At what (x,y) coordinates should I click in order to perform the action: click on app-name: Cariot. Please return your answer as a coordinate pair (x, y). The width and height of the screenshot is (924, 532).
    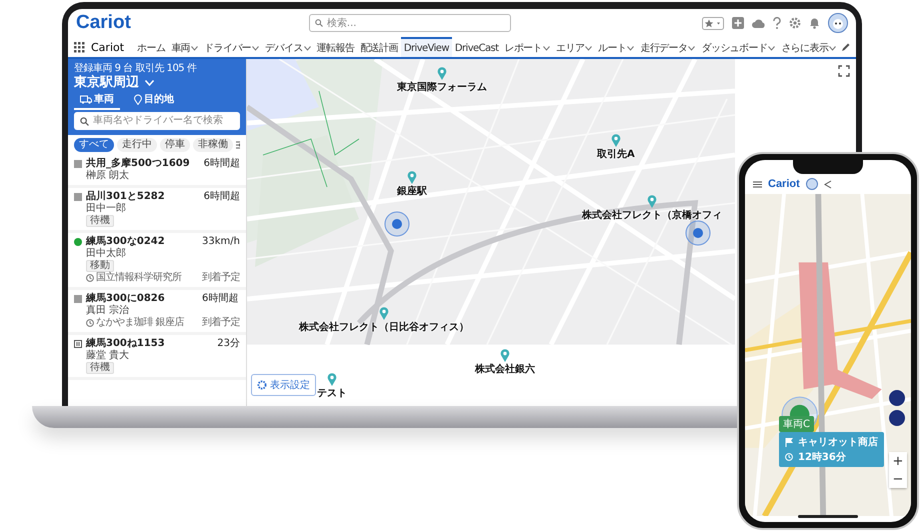
    Looking at the image, I should click on (107, 48).